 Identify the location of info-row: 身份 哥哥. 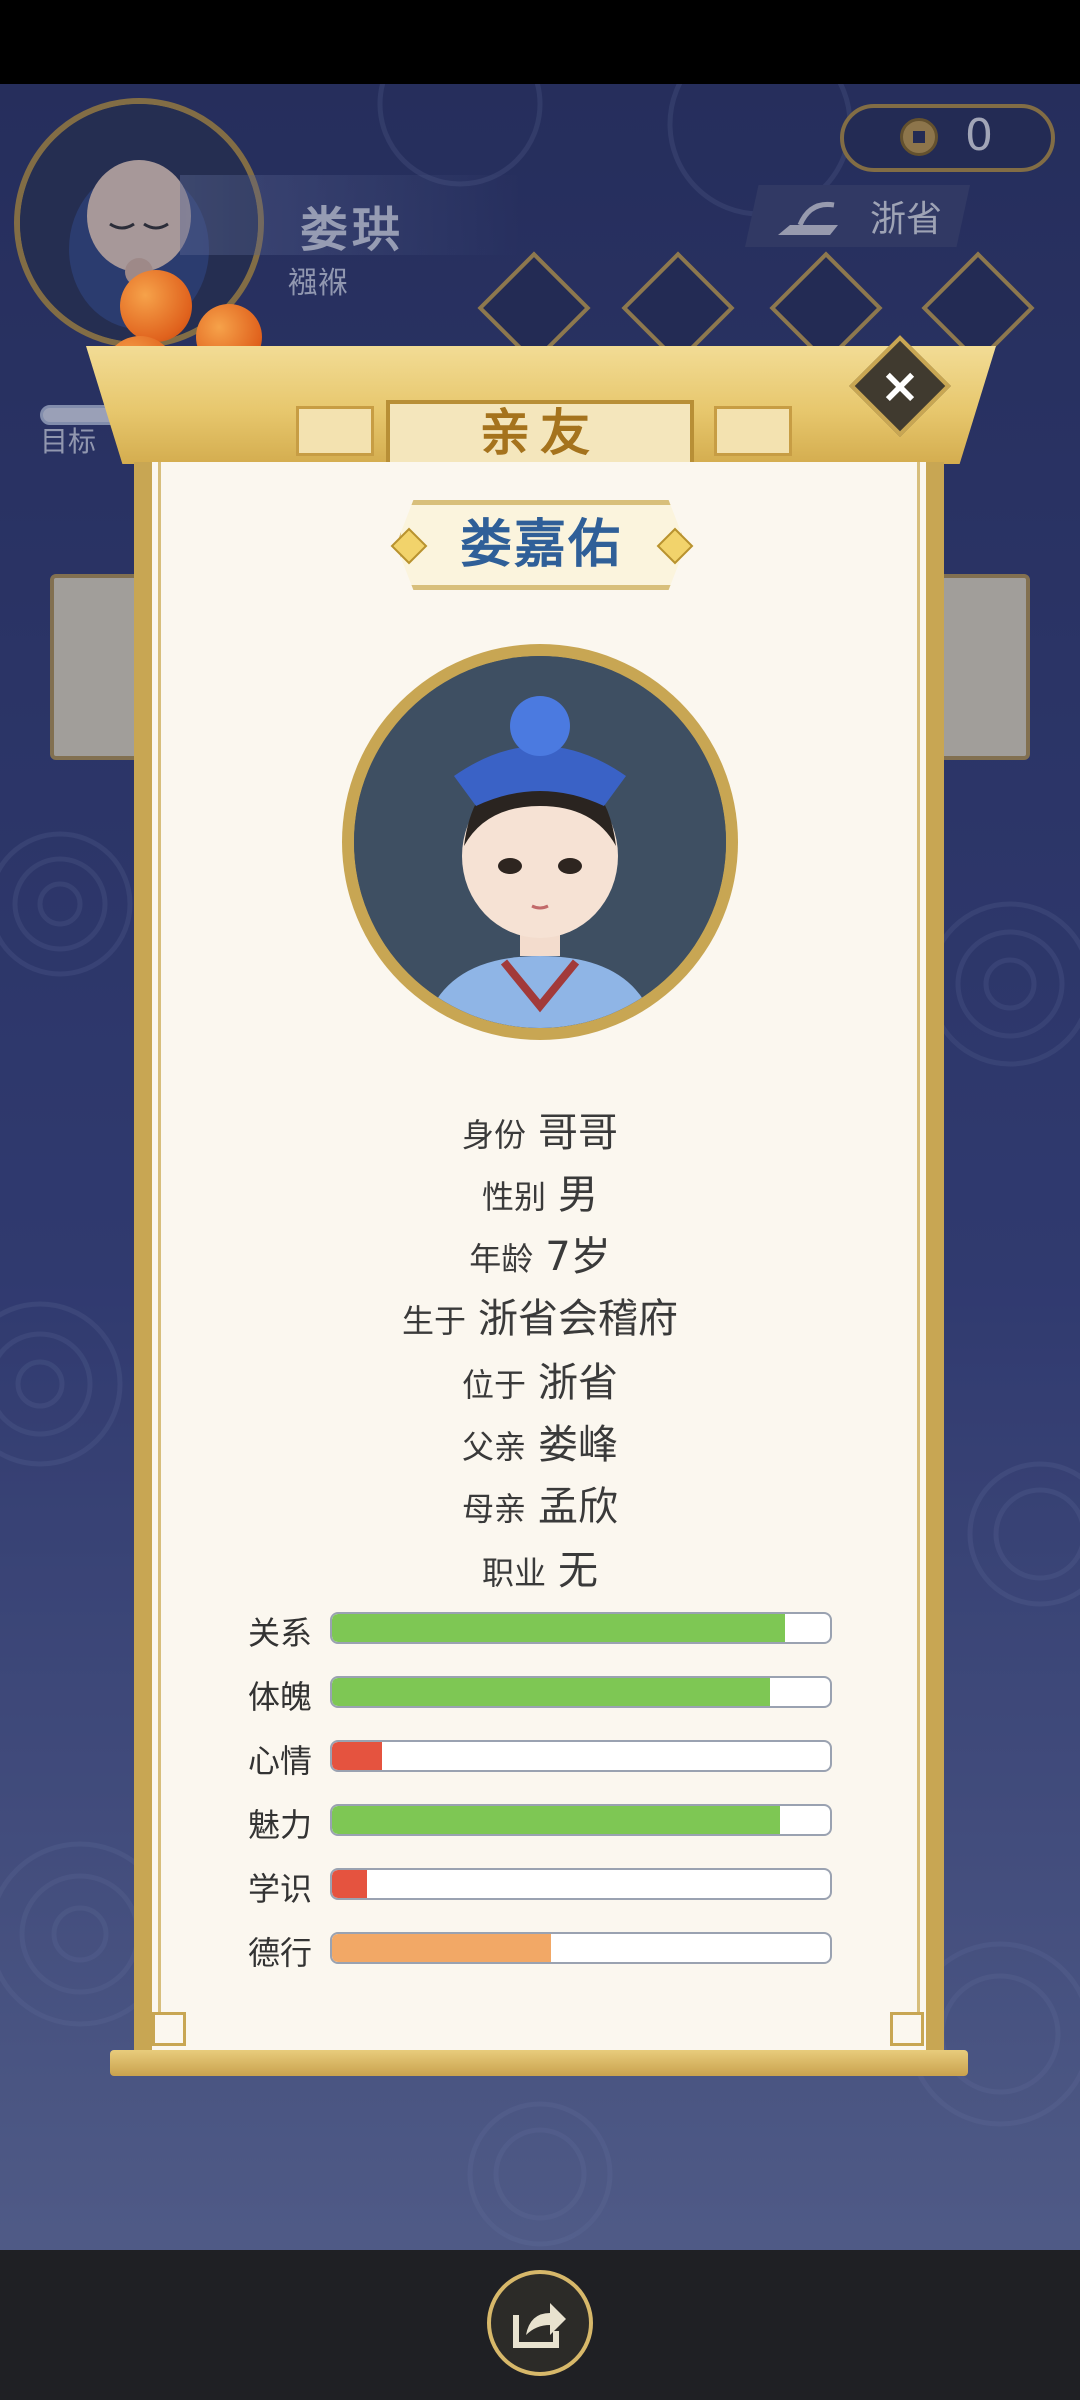
(540, 1129).